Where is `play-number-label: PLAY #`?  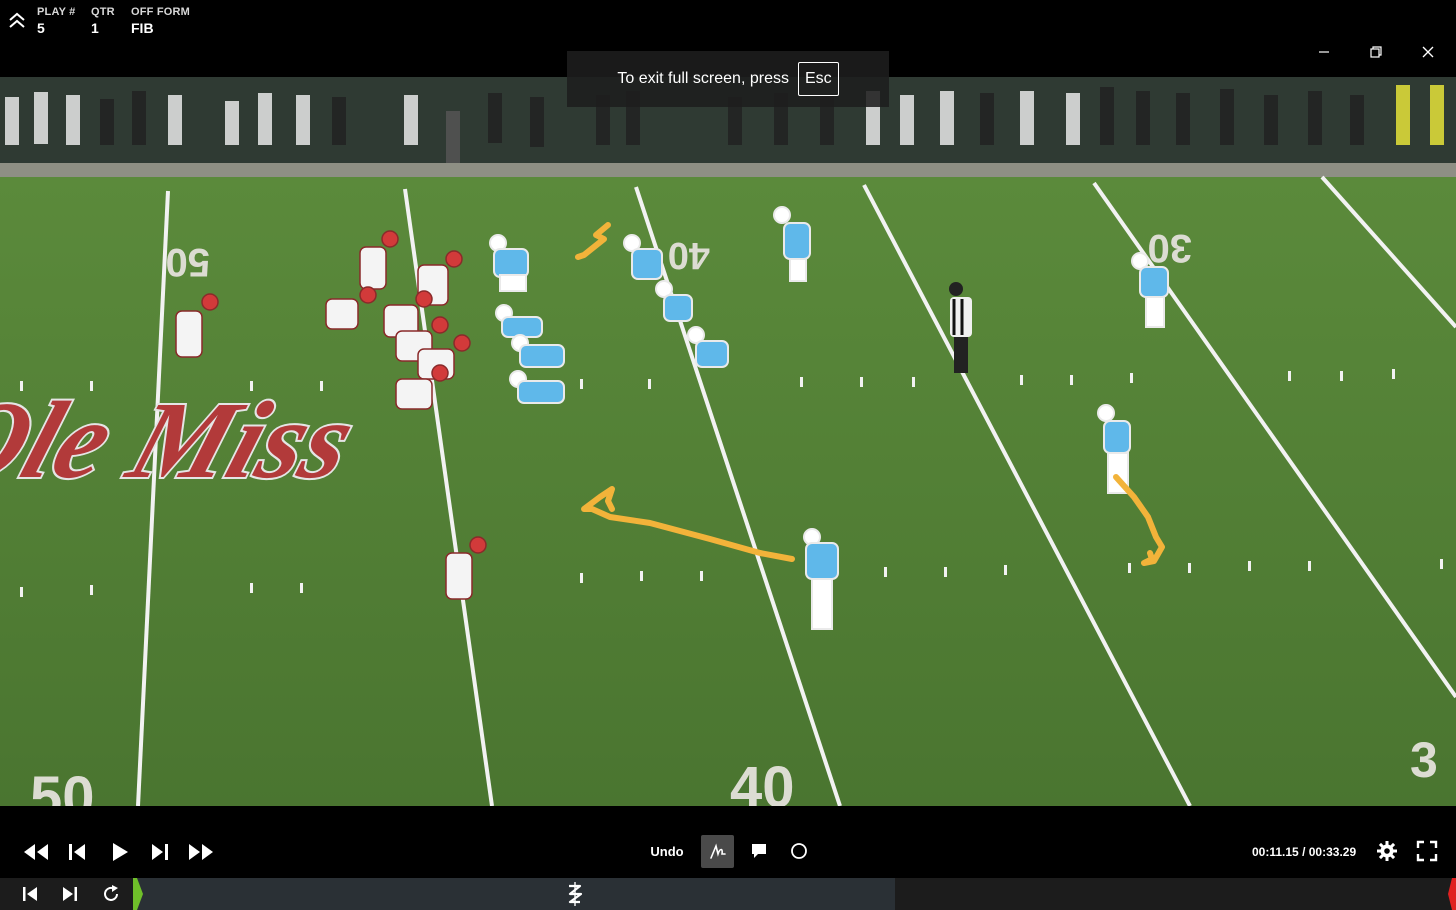 play-number-label: PLAY # is located at coordinates (56, 12).